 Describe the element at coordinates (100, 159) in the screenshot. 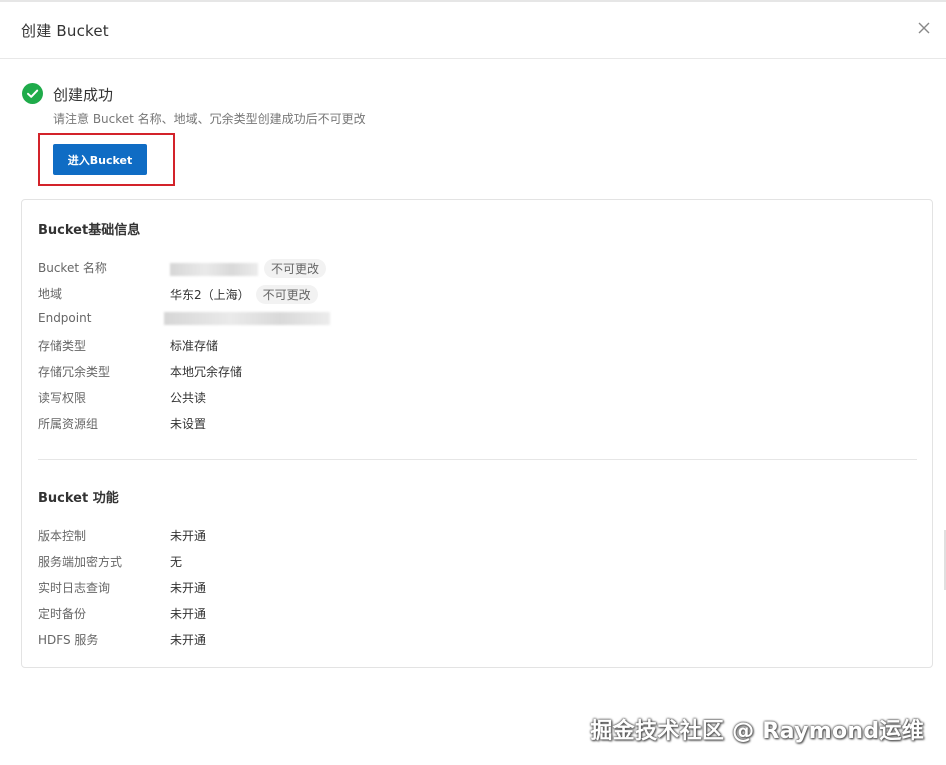

I see `enter-bucket-button: 进入Bucket` at that location.